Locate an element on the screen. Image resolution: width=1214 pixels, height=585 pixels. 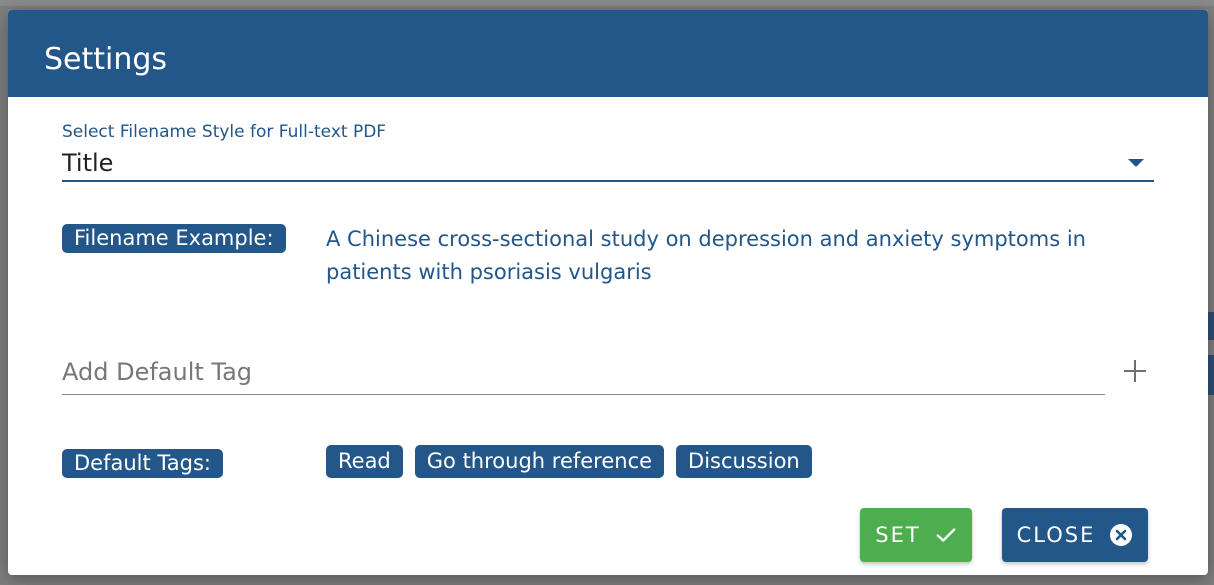
add-default-tag-field is located at coordinates (583, 372).